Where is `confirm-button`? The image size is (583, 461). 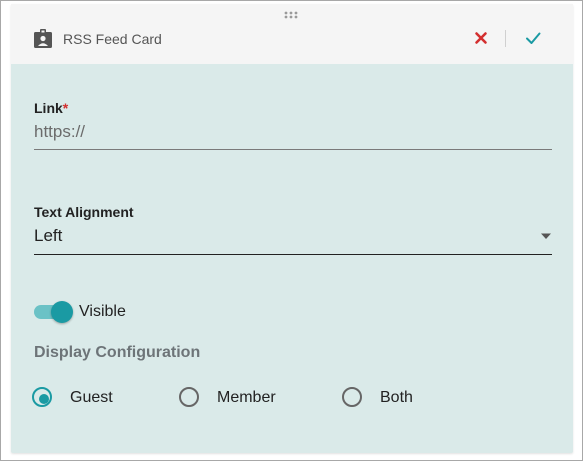 confirm-button is located at coordinates (533, 38).